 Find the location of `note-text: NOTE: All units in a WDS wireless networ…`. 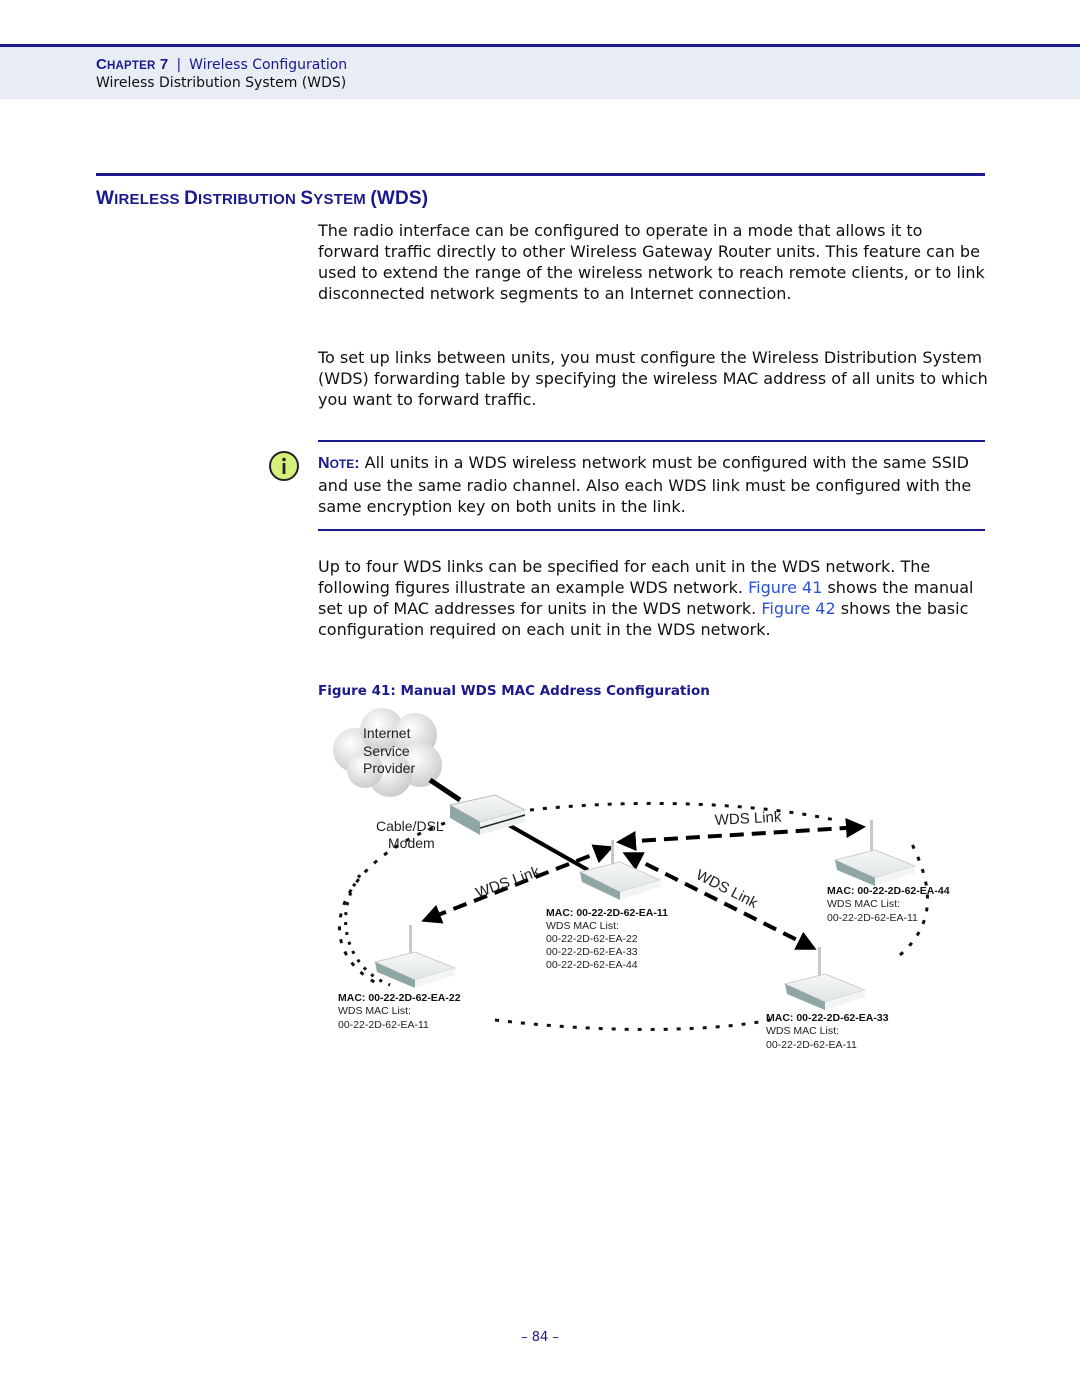

note-text: NOTE: All units in a WDS wireless networ… is located at coordinates (653, 484).